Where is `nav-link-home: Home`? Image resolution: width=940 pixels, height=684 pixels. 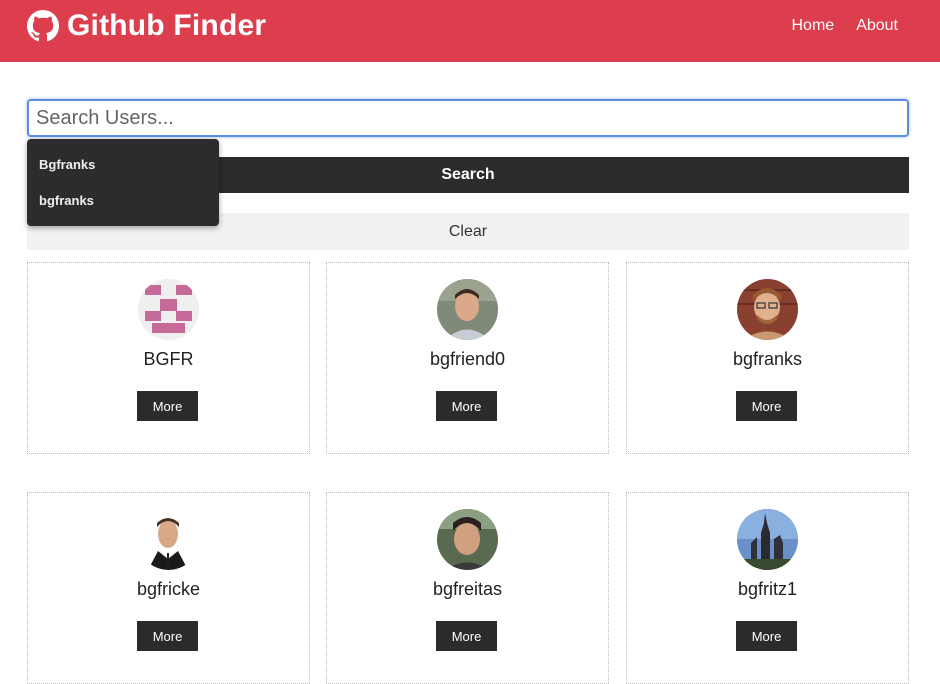 nav-link-home: Home is located at coordinates (813, 26).